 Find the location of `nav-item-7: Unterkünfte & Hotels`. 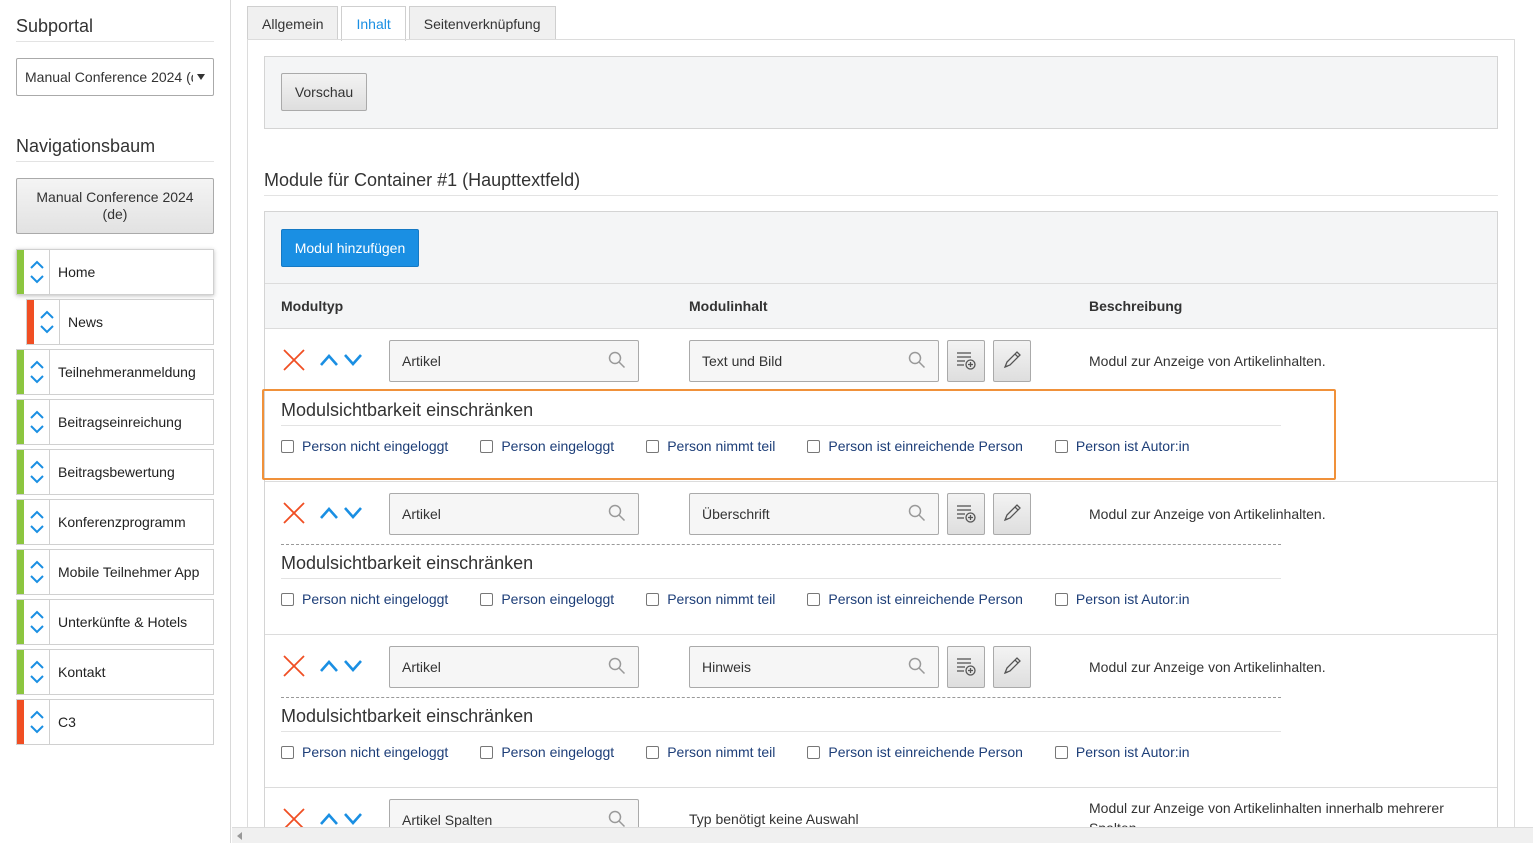

nav-item-7: Unterkünfte & Hotels is located at coordinates (115, 622).